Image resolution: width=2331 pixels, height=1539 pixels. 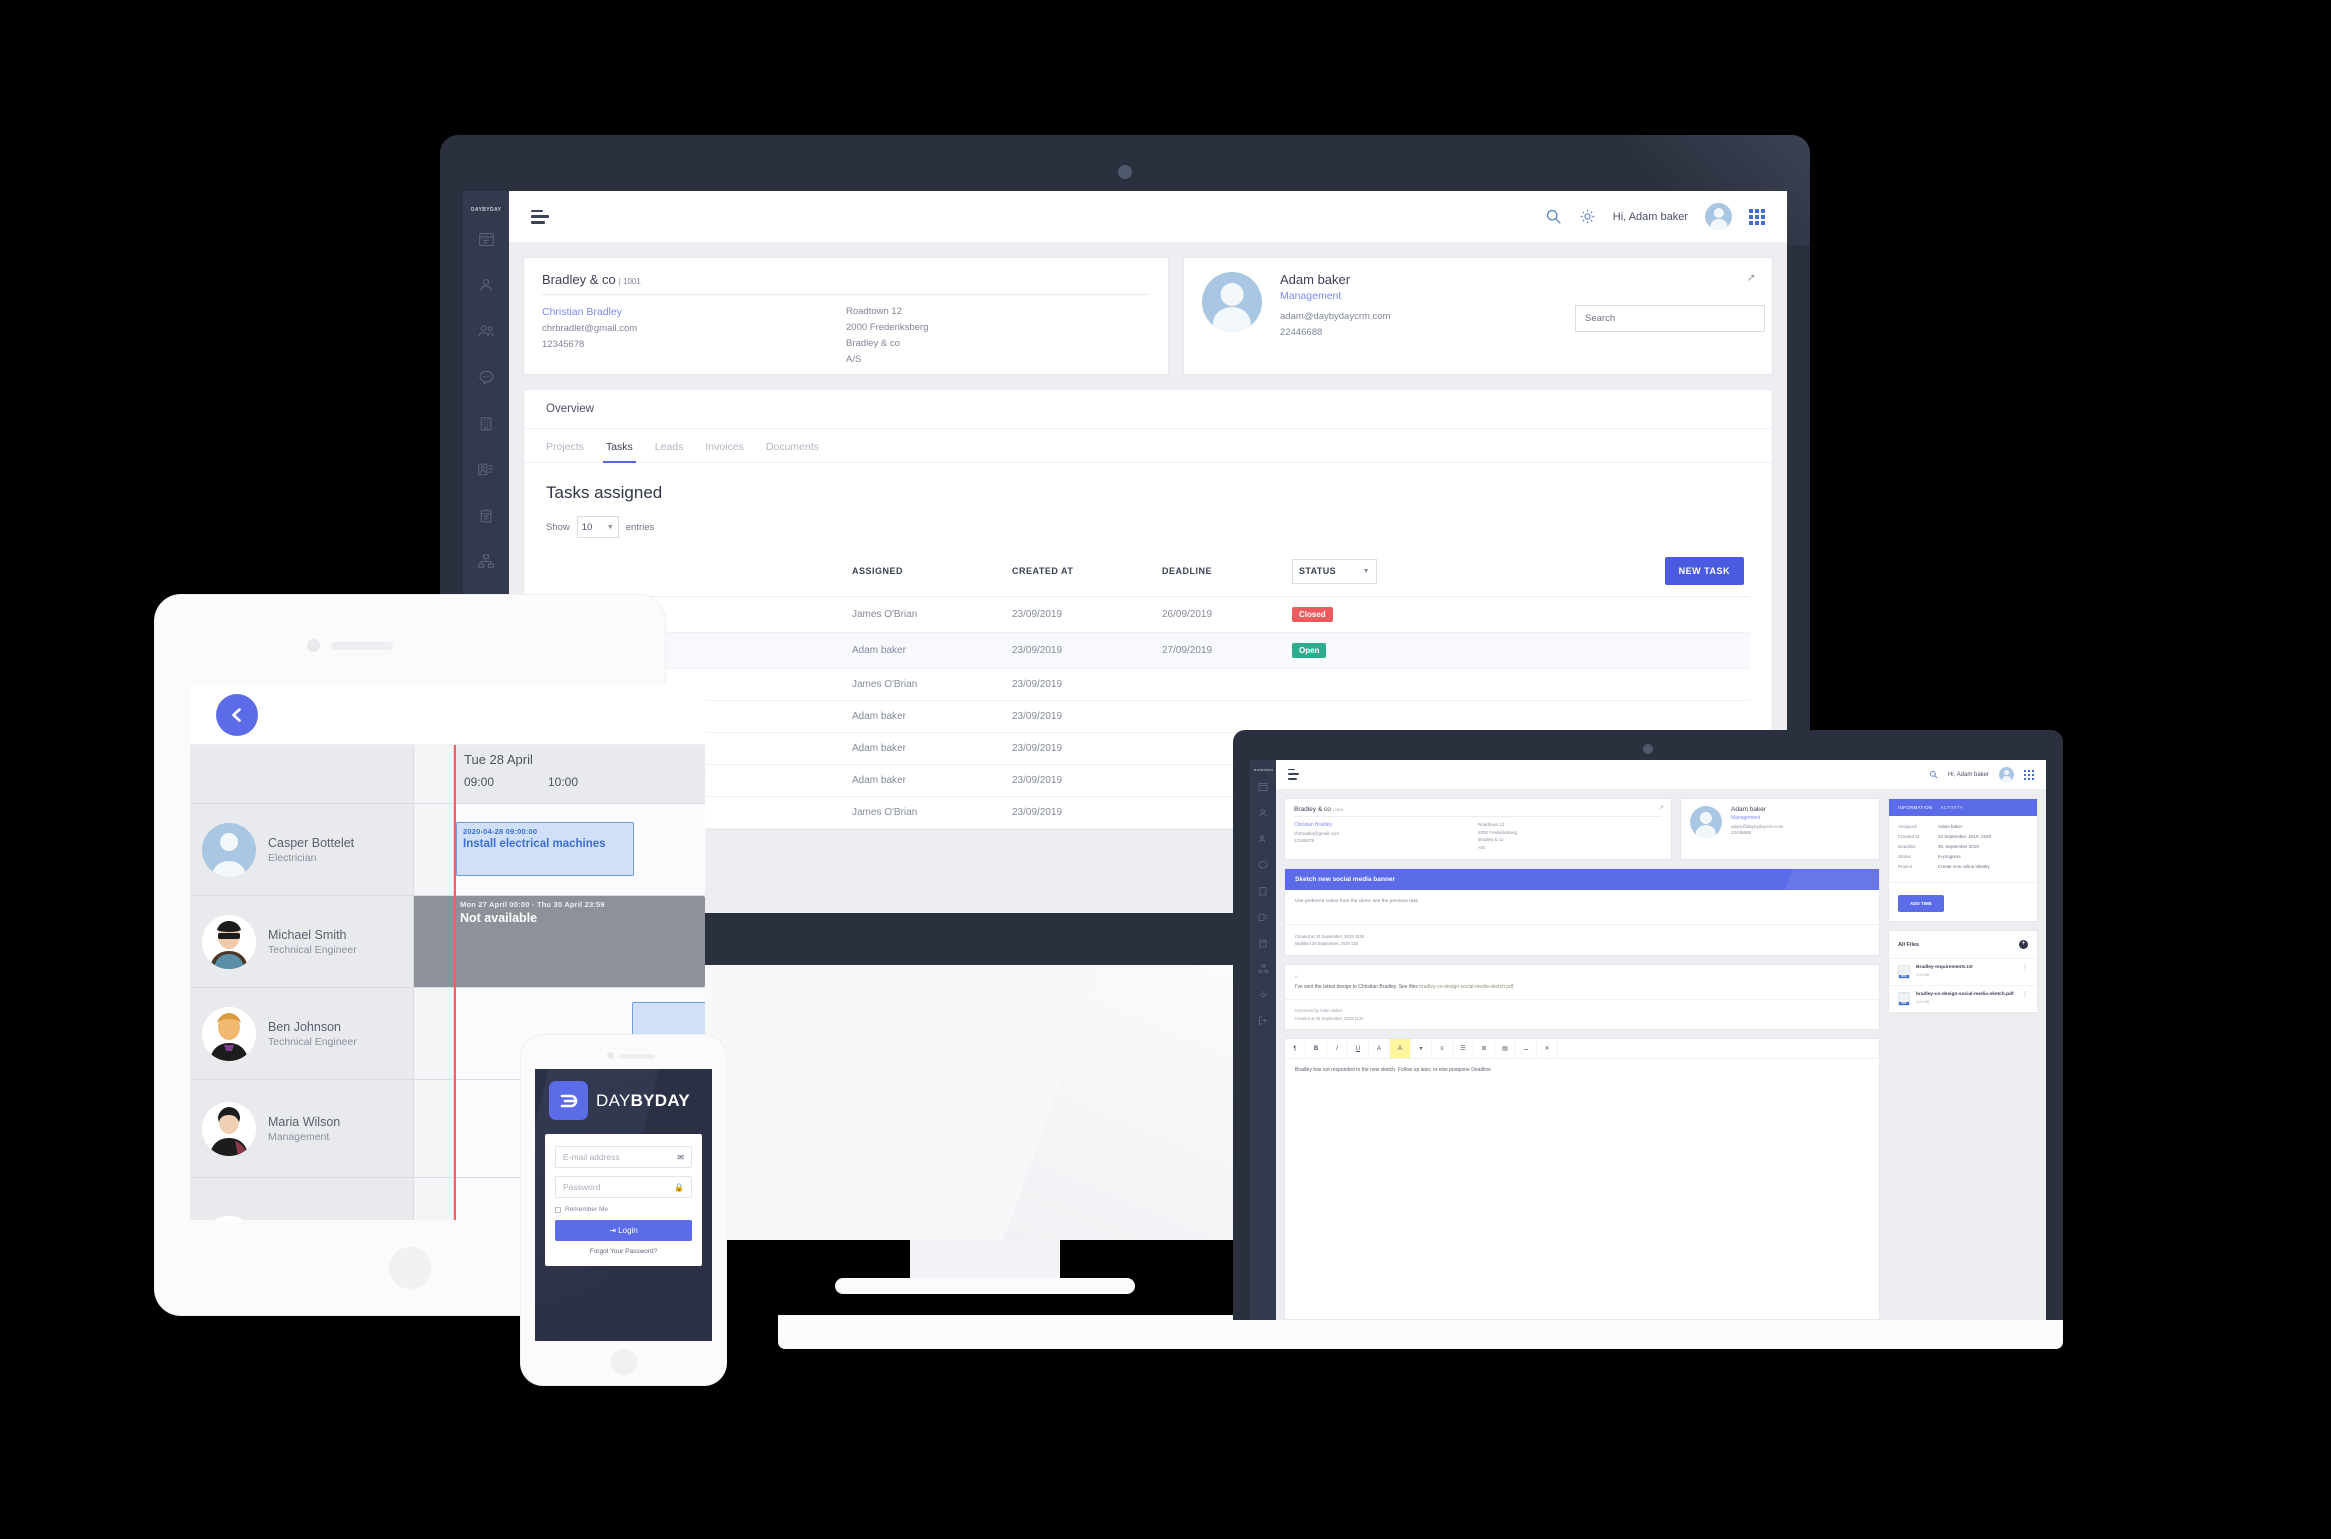 What do you see at coordinates (1295, 1049) in the screenshot?
I see `paragraph-style-icon: ¶` at bounding box center [1295, 1049].